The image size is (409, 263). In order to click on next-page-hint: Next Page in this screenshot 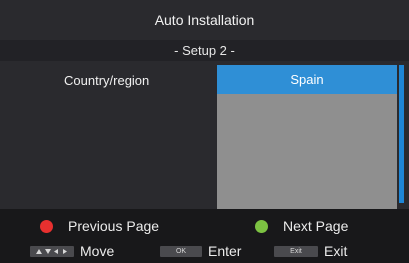, I will do `click(301, 226)`.